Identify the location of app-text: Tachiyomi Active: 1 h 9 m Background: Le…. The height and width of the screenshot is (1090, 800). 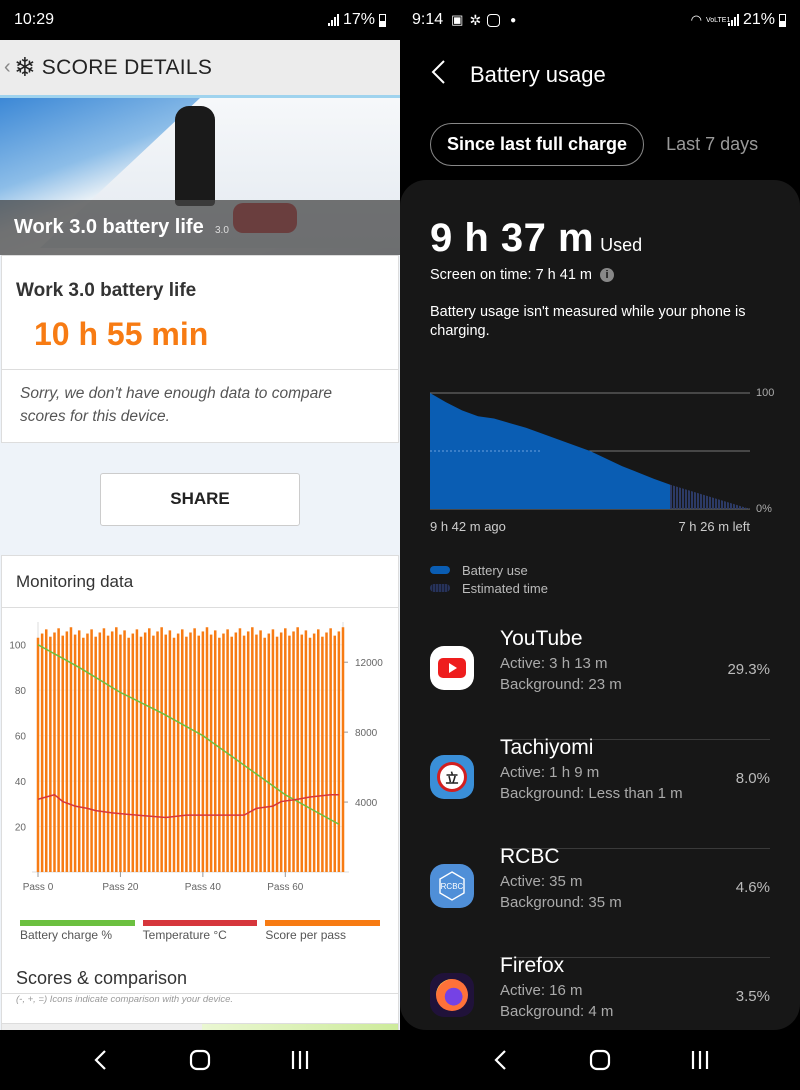
(635, 792).